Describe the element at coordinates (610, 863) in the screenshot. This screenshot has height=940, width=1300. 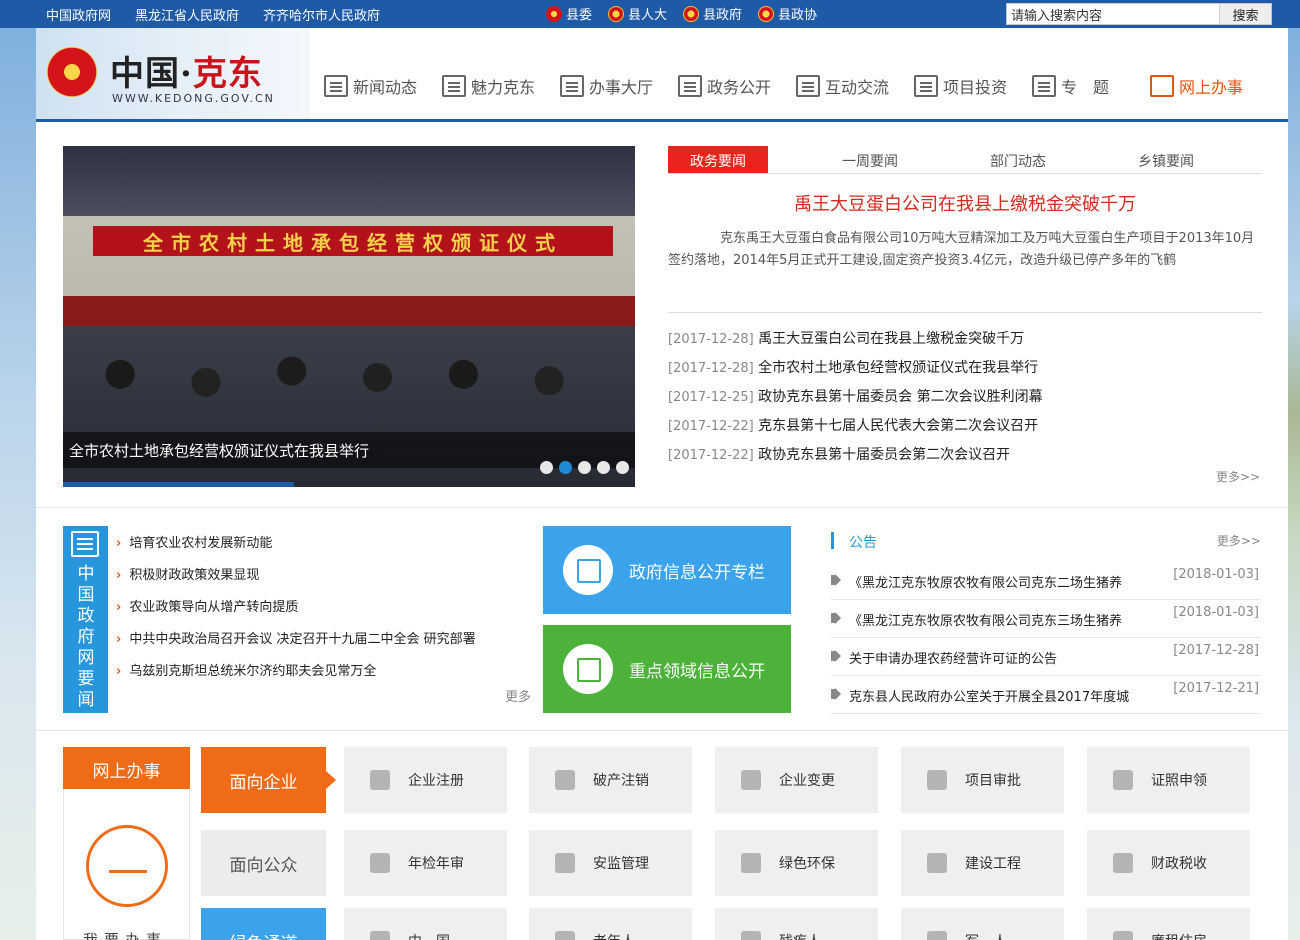
I see `service-safety-supervision: 安监管理` at that location.